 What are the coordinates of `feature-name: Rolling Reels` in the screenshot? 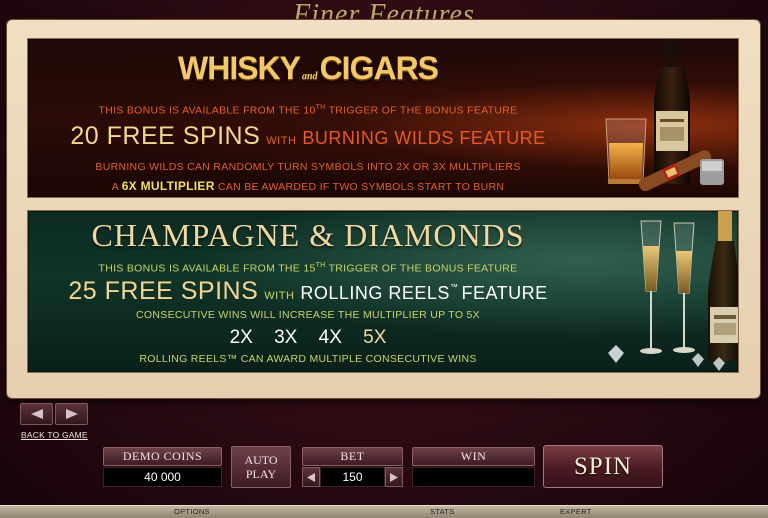 It's located at (375, 293).